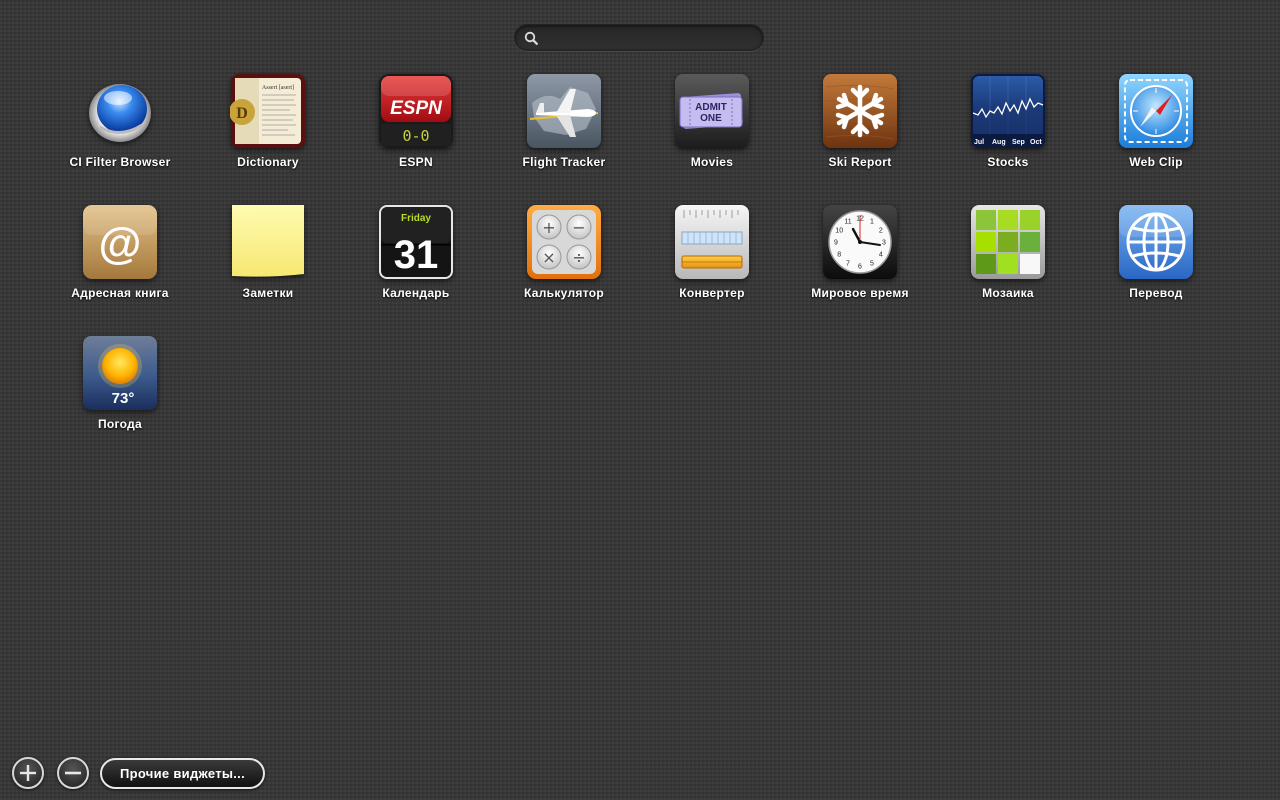  I want to click on widget-label: Flight Tracker, so click(564, 162).